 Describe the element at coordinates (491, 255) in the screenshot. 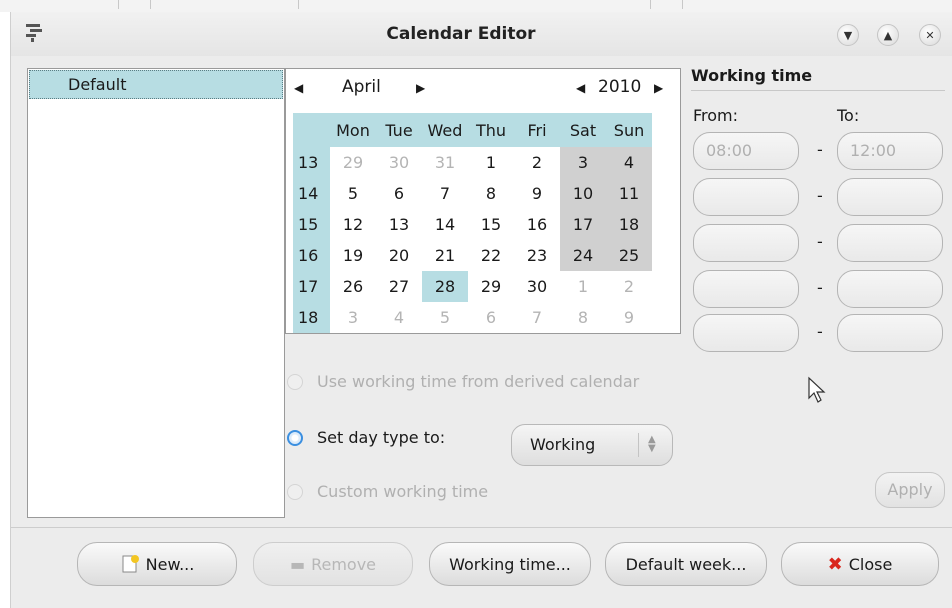

I see `calendar-day: 22` at that location.